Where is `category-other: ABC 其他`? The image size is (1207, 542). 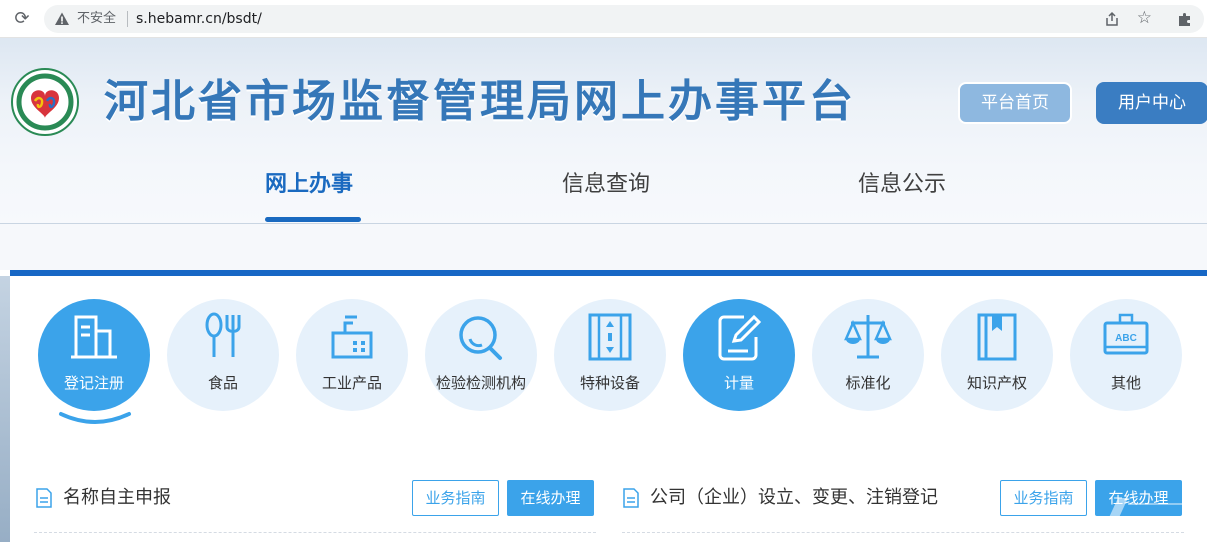
category-other: ABC 其他 is located at coordinates (1126, 355).